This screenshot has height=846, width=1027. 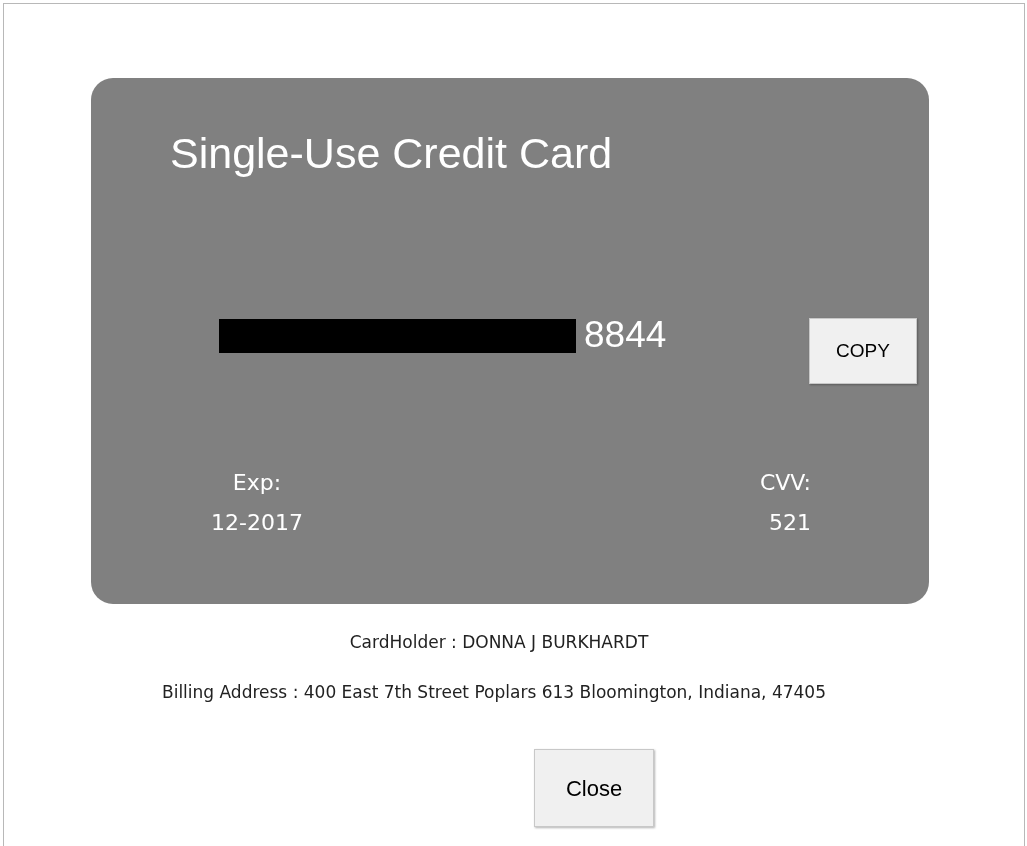 What do you see at coordinates (257, 483) in the screenshot?
I see `field-label: Exp:` at bounding box center [257, 483].